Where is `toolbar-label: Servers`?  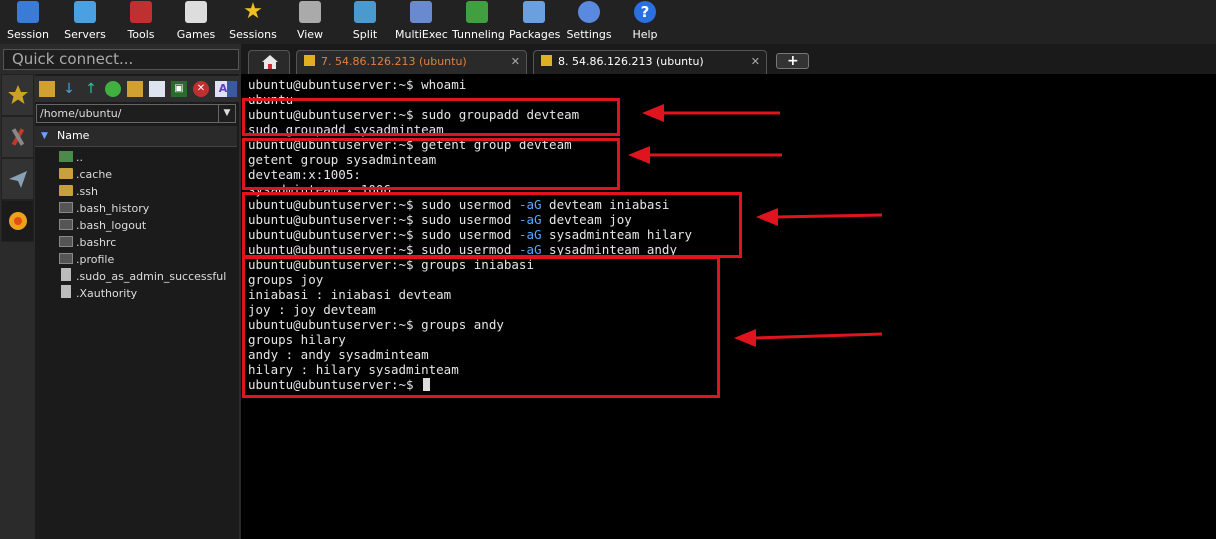 toolbar-label: Servers is located at coordinates (85, 34).